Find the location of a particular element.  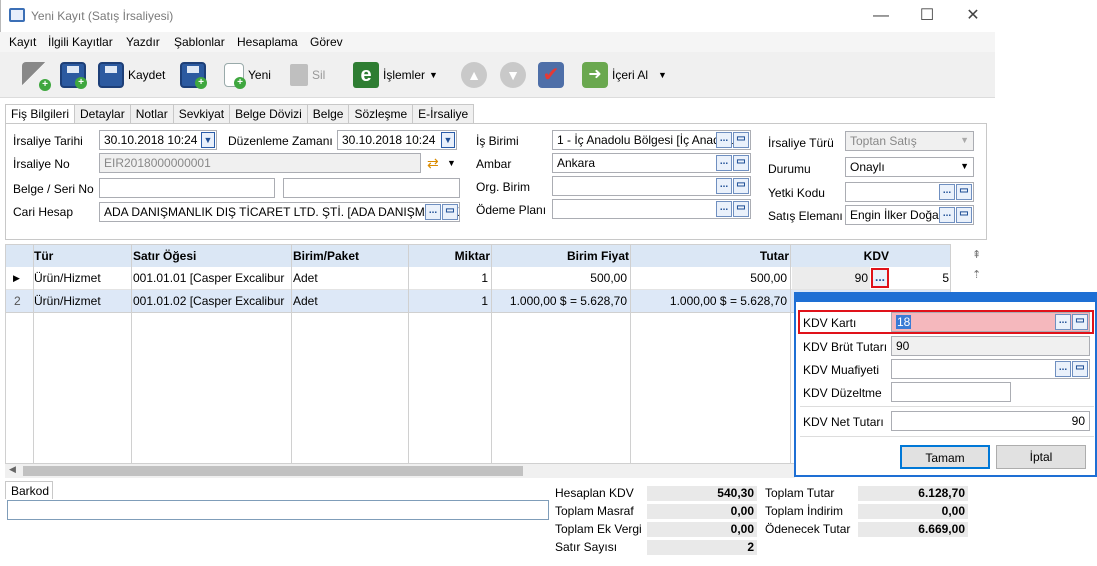

cell-tutar: 500,00 is located at coordinates (709, 278).